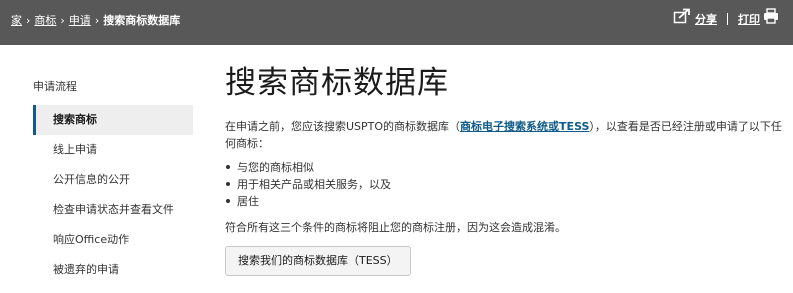 This screenshot has width=793, height=293. Describe the element at coordinates (749, 19) in the screenshot. I see `print-label: 打印` at that location.